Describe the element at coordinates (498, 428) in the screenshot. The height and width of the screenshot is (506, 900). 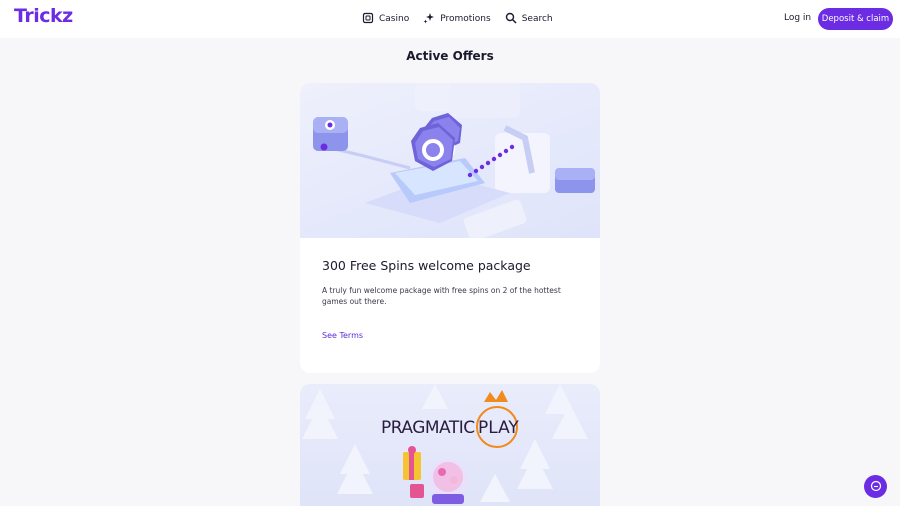
I see `pragmatic-play-text: PLAY` at that location.